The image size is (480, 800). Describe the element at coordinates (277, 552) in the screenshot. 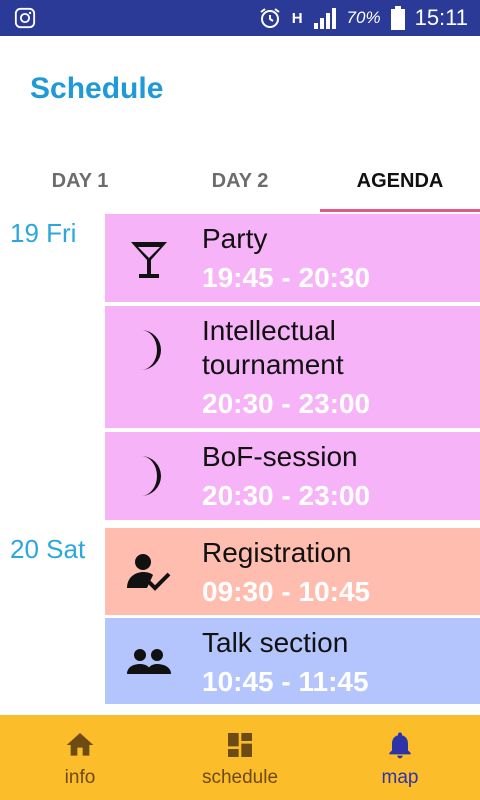

I see `event-title: Registration` at that location.